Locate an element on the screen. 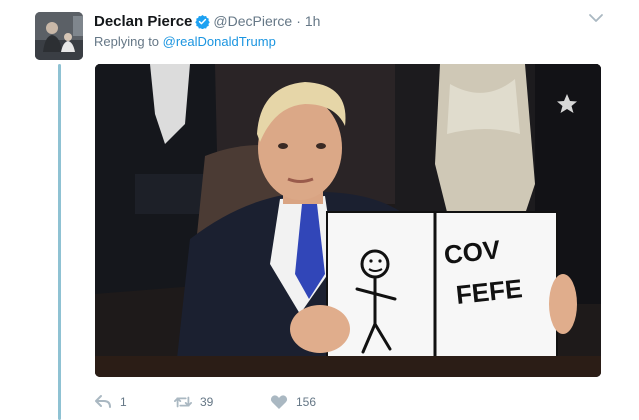 Image resolution: width=639 pixels, height=420 pixels. chevron-down-icon is located at coordinates (596, 18).